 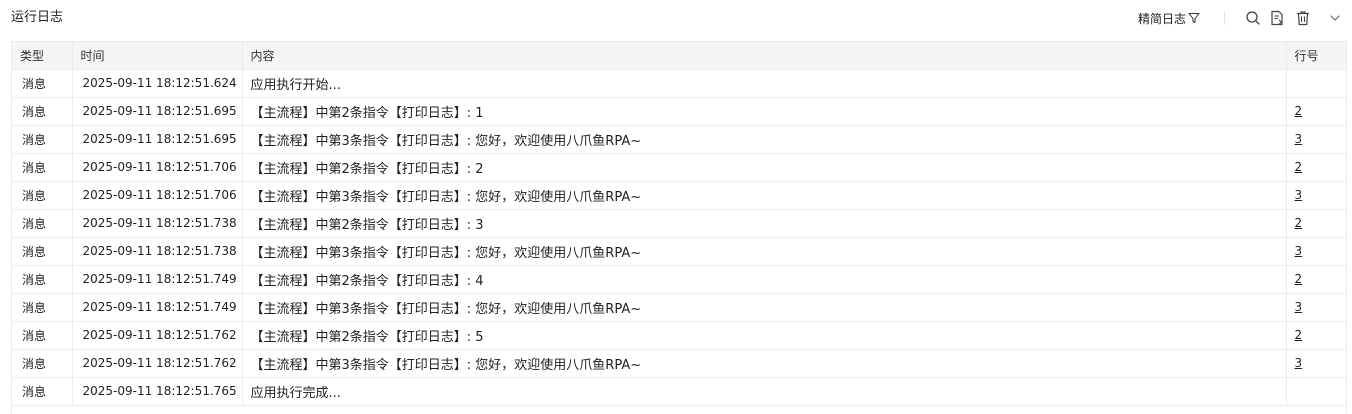 I want to click on log-content-cell: 【主流程】中第2条指令【打印日志】: 5, so click(x=764, y=335).